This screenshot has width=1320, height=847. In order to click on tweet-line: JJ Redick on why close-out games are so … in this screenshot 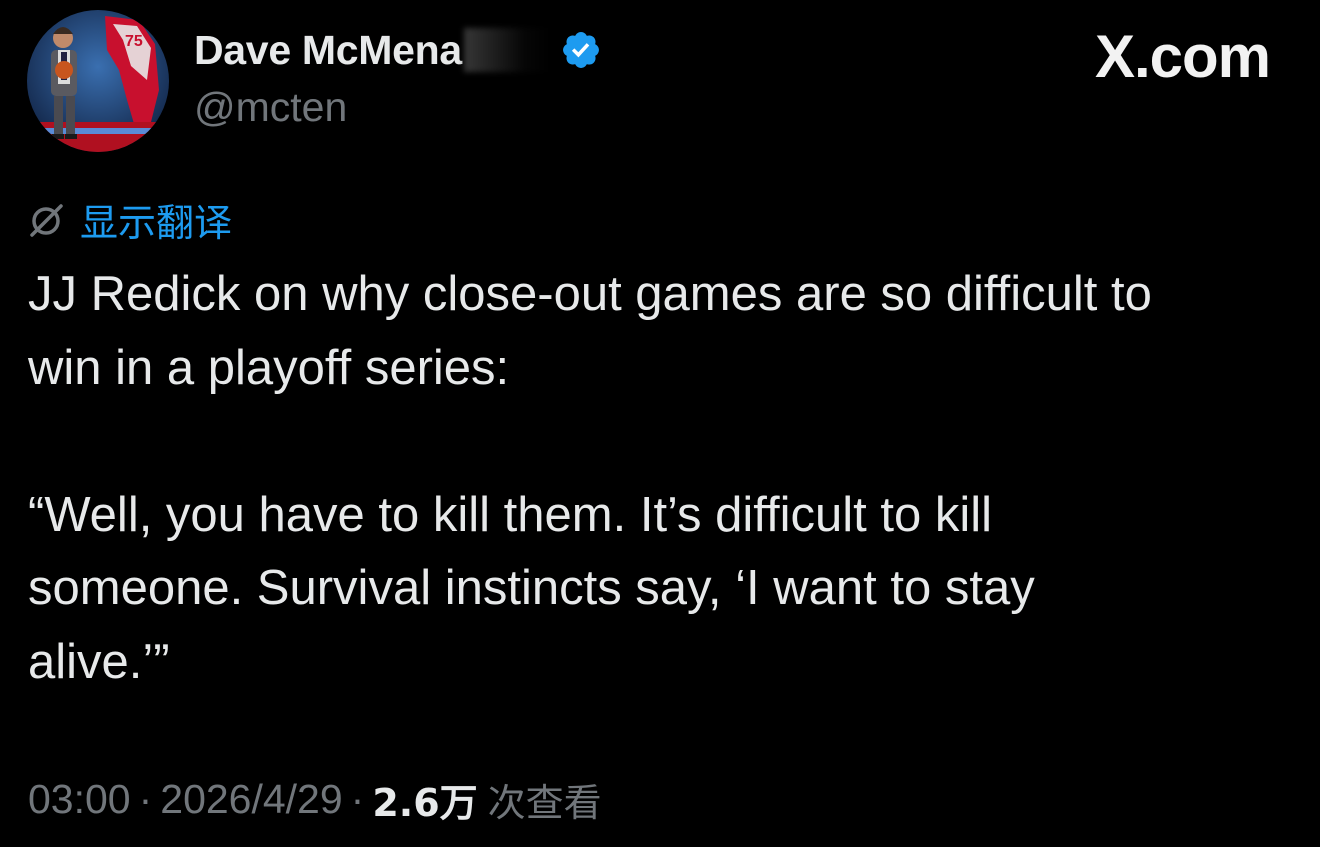, I will do `click(590, 294)`.